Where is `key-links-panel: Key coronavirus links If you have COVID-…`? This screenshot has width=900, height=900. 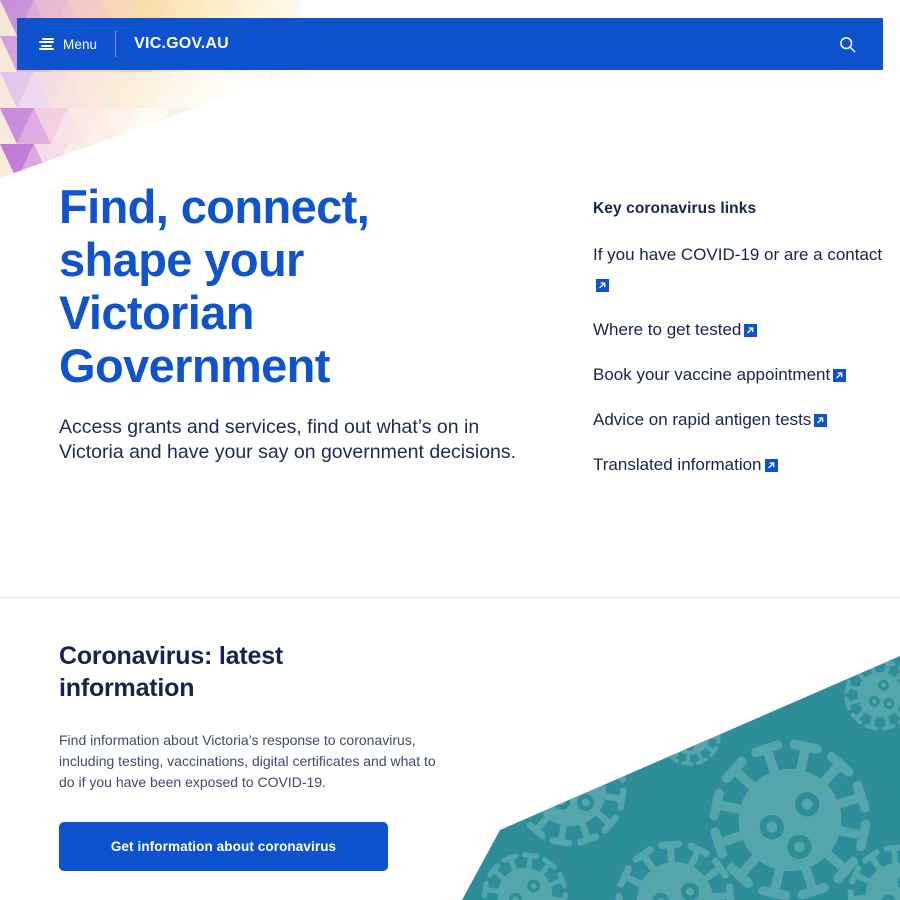 key-links-panel: Key coronavirus links If you have COVID-… is located at coordinates (738, 347).